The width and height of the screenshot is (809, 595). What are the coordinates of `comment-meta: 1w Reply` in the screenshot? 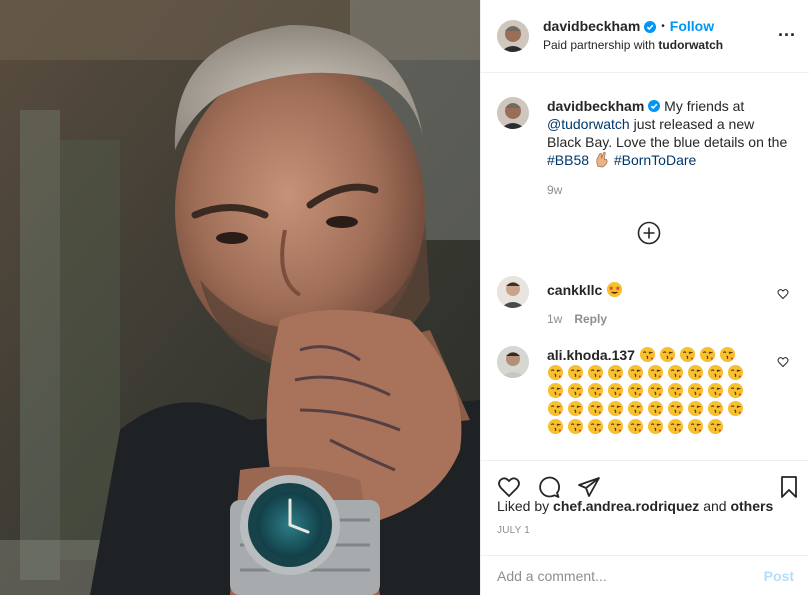 It's located at (577, 319).